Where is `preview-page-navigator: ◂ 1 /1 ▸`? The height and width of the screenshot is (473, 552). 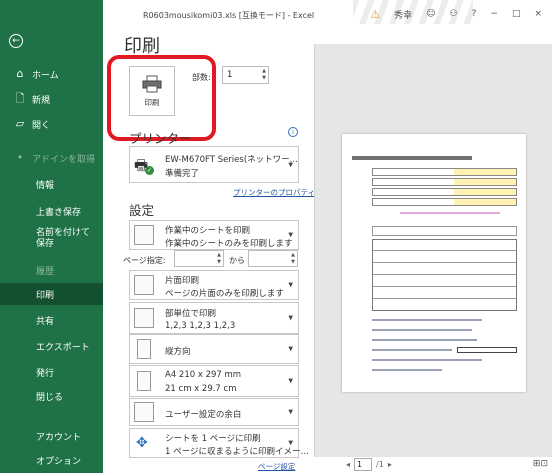 preview-page-navigator: ◂ 1 /1 ▸ is located at coordinates (369, 464).